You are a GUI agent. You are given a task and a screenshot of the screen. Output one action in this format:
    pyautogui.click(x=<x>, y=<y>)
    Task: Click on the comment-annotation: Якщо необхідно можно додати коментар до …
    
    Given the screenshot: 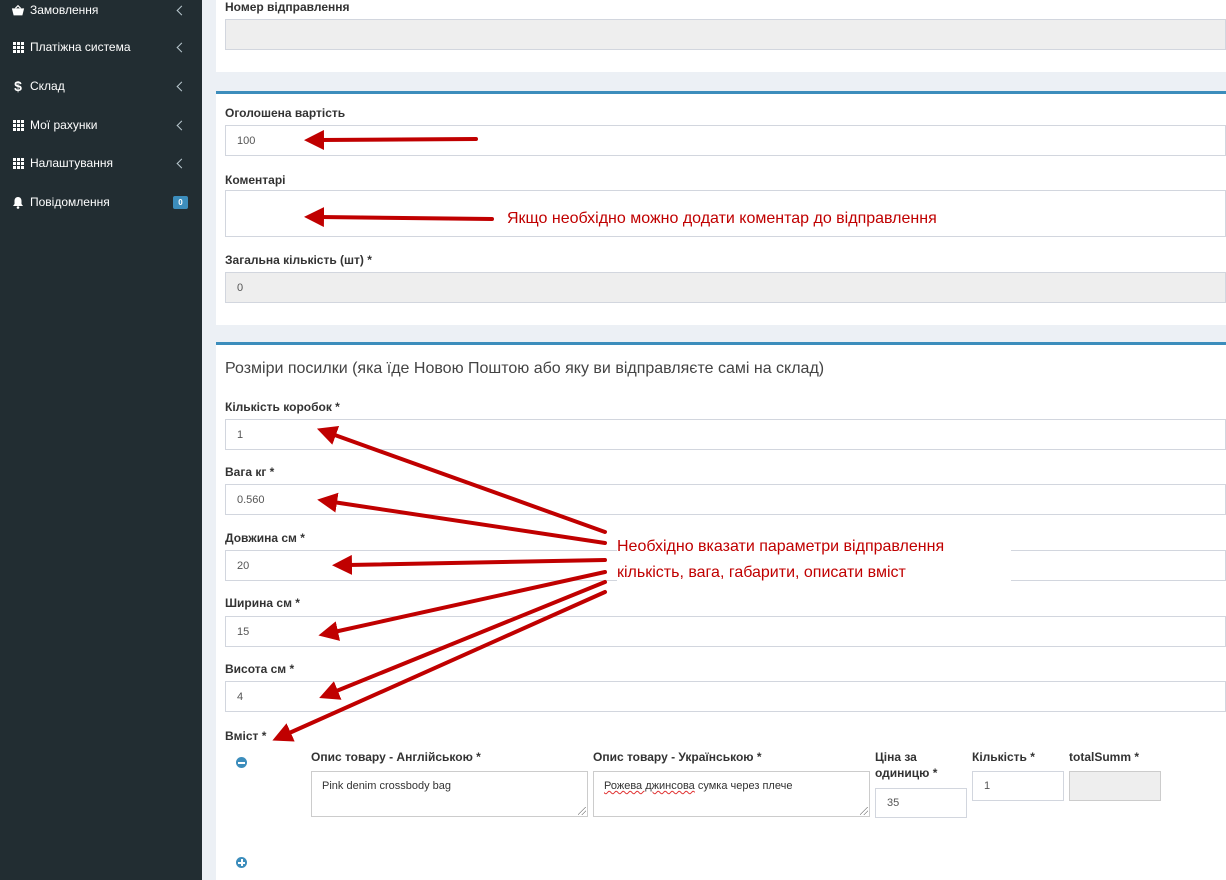 What is the action you would take?
    pyautogui.click(x=722, y=219)
    